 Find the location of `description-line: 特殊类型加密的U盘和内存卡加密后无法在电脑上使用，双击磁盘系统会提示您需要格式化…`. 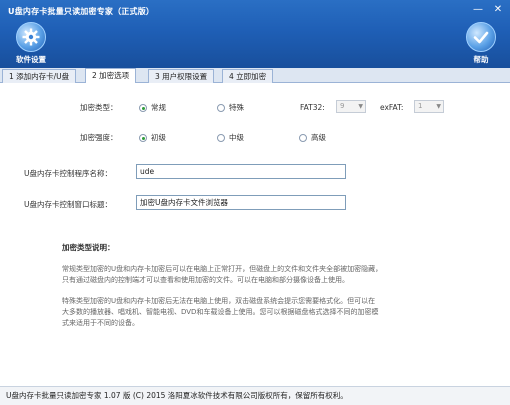

description-line: 特殊类型加密的U盘和内存卡加密后无法在电脑上使用，双击磁盘系统会提示您需要格式化… is located at coordinates (219, 301).